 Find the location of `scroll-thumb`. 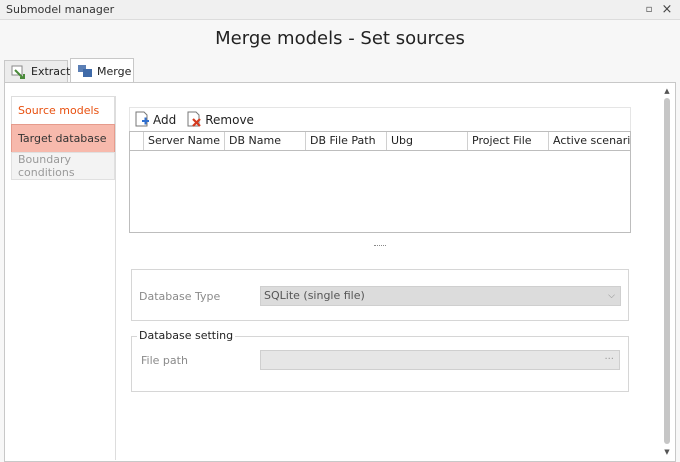

scroll-thumb is located at coordinates (667, 271).